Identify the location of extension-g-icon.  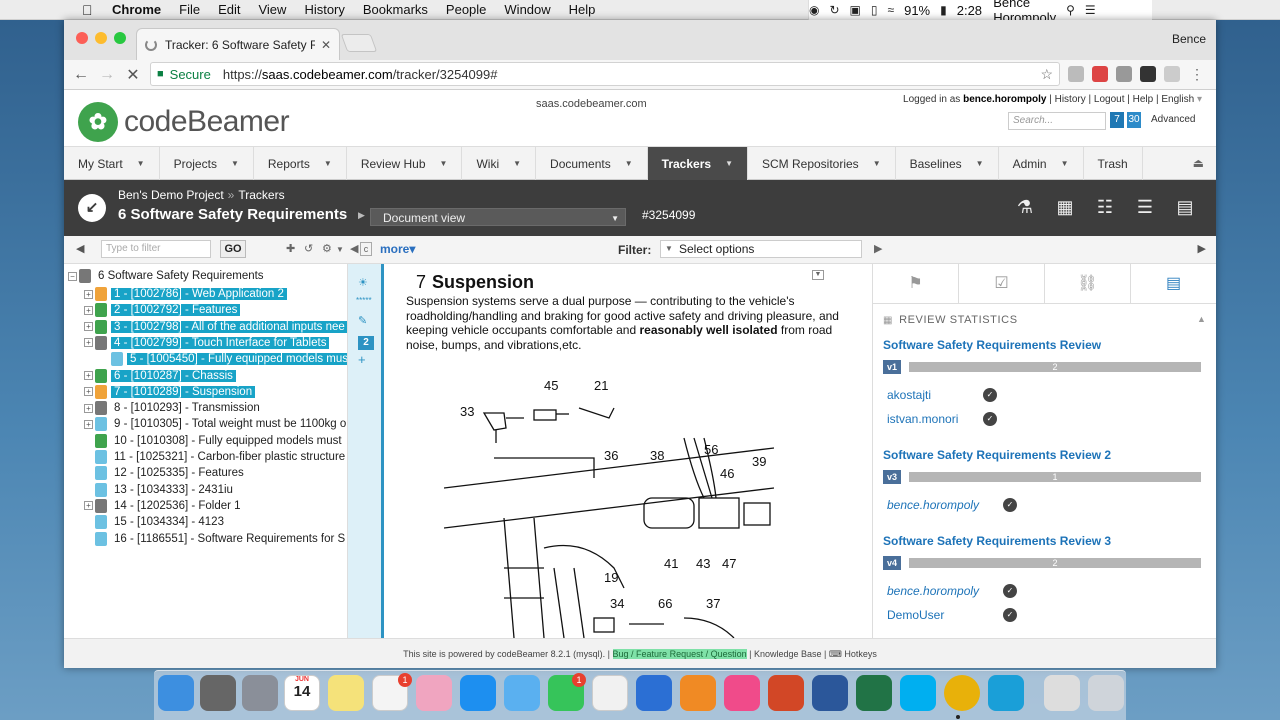
(1076, 74).